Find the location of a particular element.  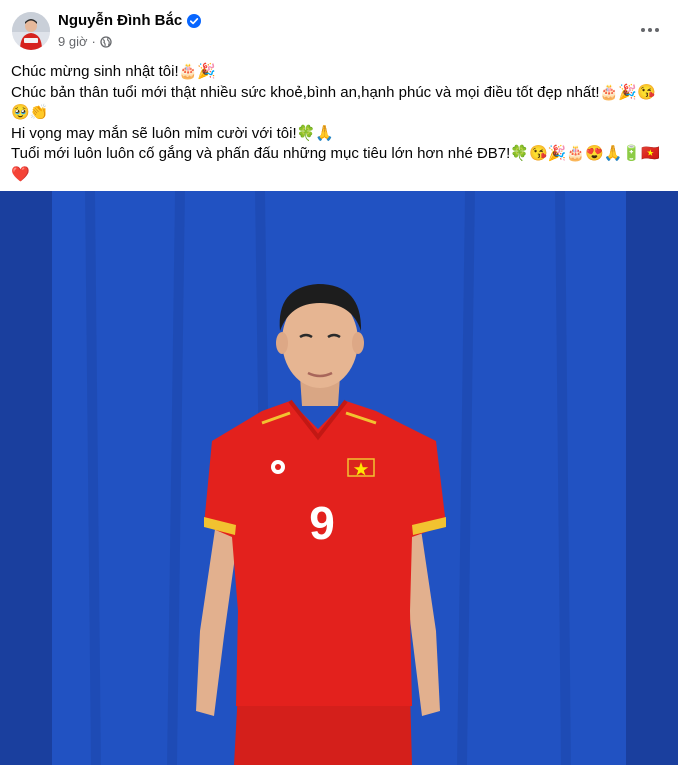

post-line: 🥹👏 is located at coordinates (30, 112).